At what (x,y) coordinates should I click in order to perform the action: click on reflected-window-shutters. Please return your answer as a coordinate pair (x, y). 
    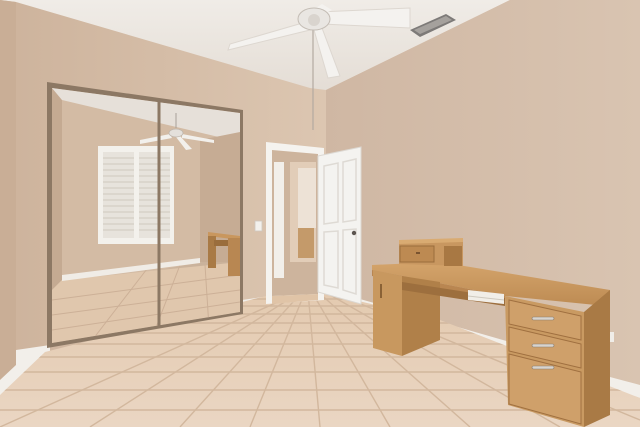
    Looking at the image, I should click on (136, 195).